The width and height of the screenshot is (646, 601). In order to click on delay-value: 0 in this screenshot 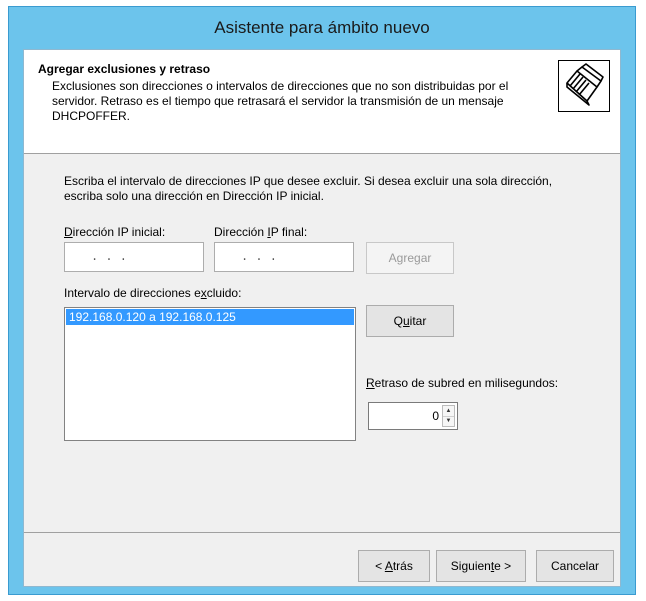, I will do `click(435, 416)`.